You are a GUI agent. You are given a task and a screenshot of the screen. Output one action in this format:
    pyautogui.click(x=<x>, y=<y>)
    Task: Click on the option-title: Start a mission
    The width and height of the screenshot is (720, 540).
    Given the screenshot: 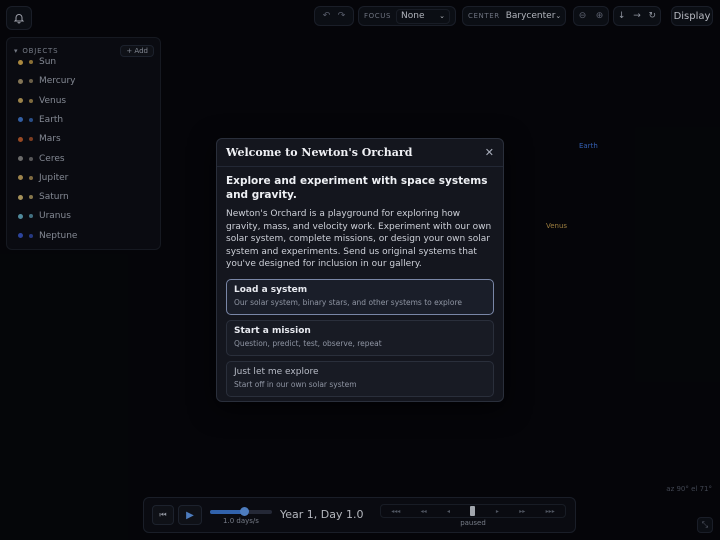 What is the action you would take?
    pyautogui.click(x=272, y=330)
    